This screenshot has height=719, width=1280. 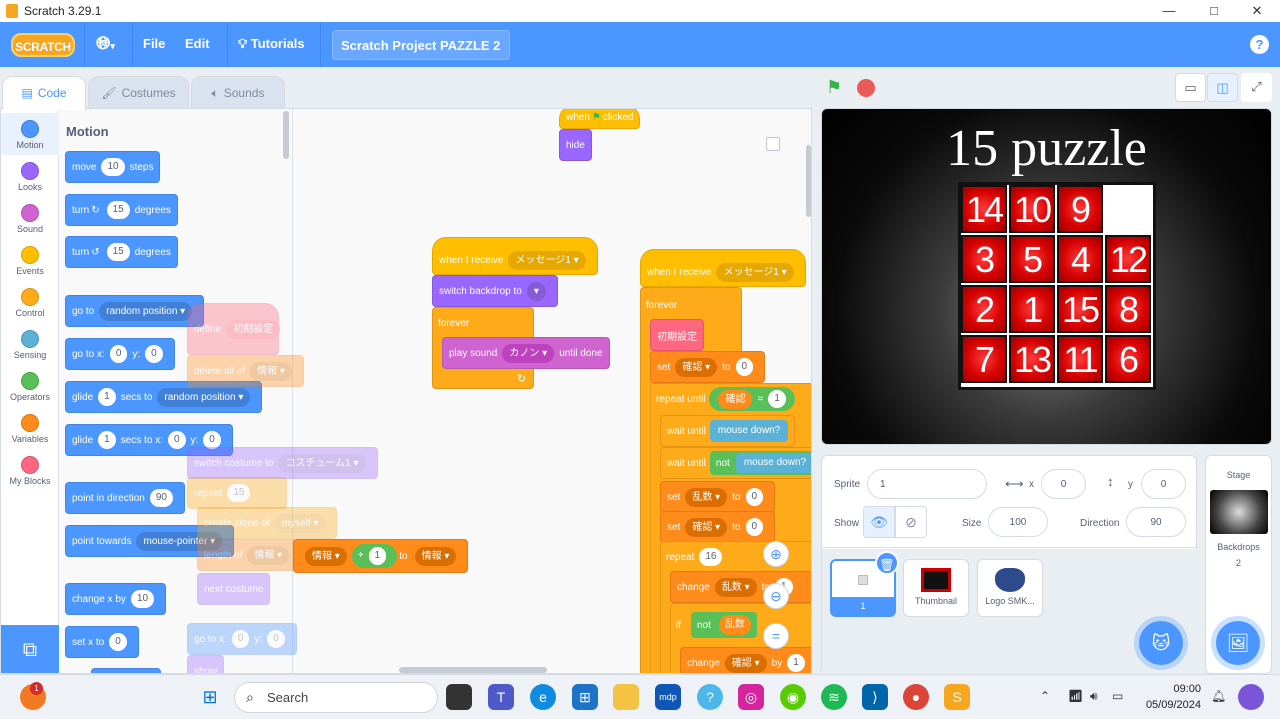 What do you see at coordinates (459, 697) in the screenshot?
I see `task-view-icon` at bounding box center [459, 697].